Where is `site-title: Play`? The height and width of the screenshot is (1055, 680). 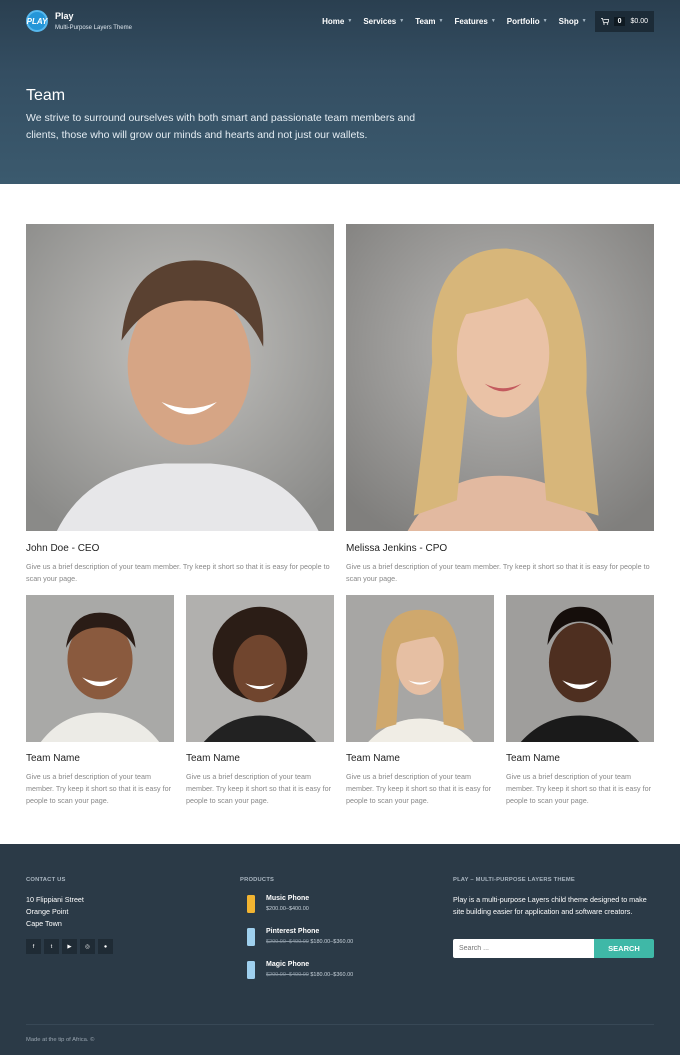 site-title: Play is located at coordinates (64, 15).